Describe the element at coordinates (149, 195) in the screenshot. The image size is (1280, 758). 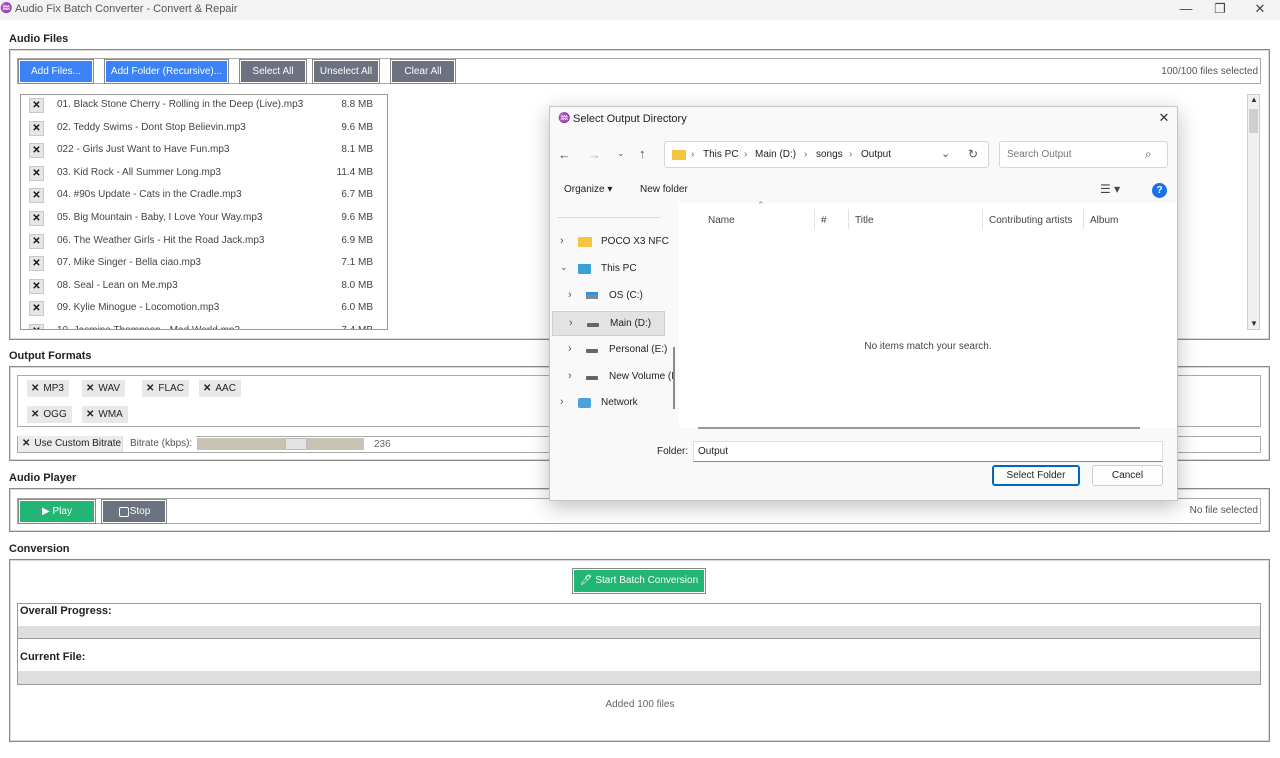
I see `file-name: 04. #90s Update - Cats in the Cradle.mp3` at that location.